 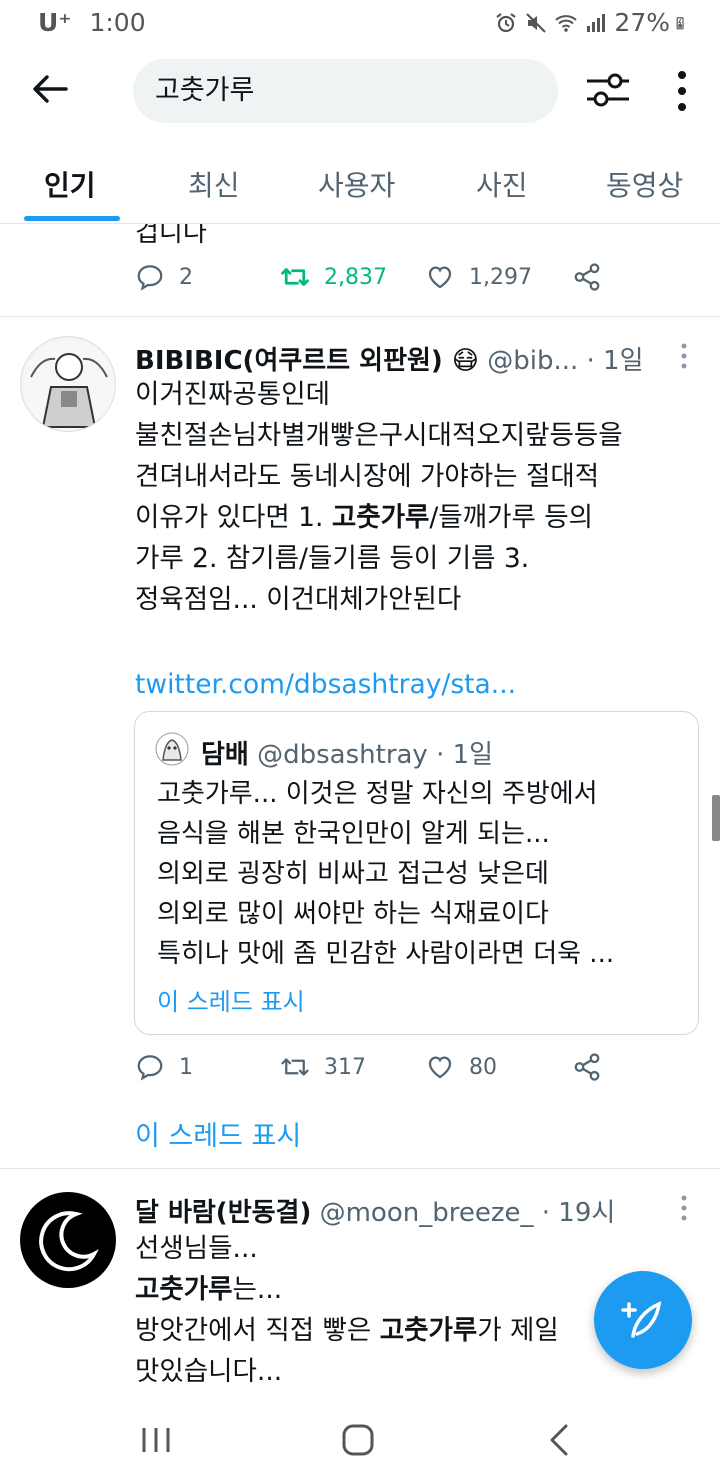 What do you see at coordinates (379, 435) in the screenshot?
I see `tweet-line: 불친절손님차별개빻은구시대적오지랖등등을` at bounding box center [379, 435].